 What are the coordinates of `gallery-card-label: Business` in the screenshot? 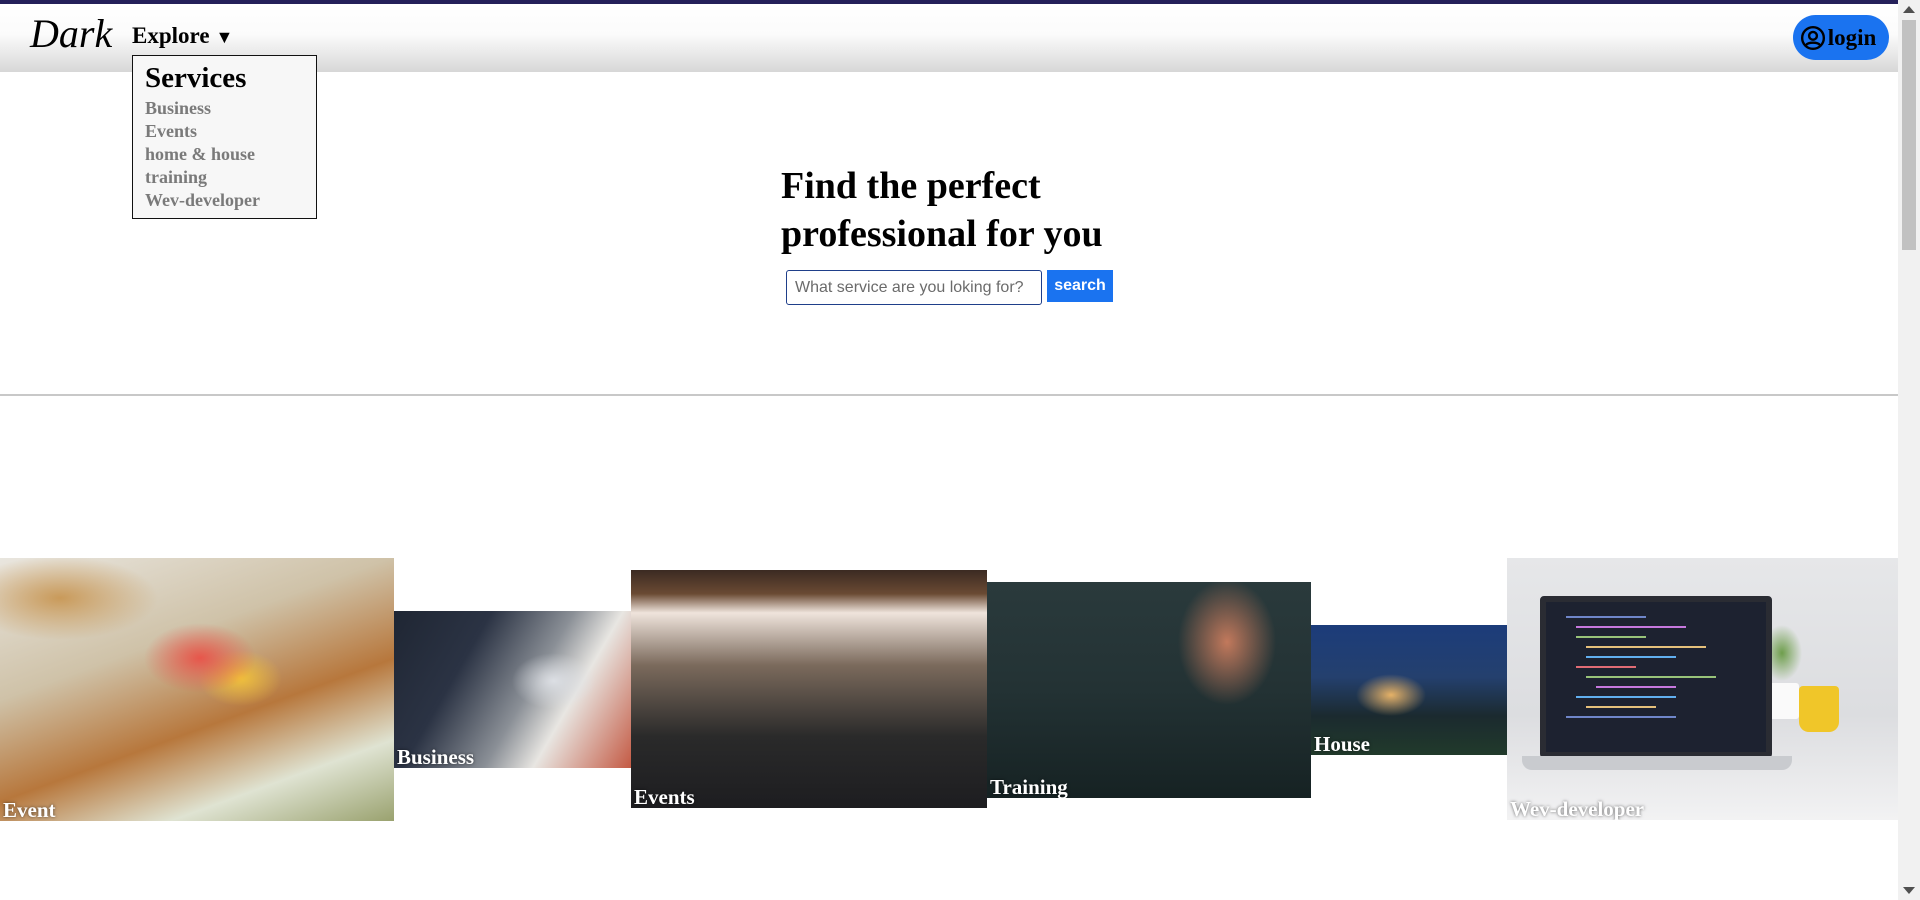 It's located at (436, 756).